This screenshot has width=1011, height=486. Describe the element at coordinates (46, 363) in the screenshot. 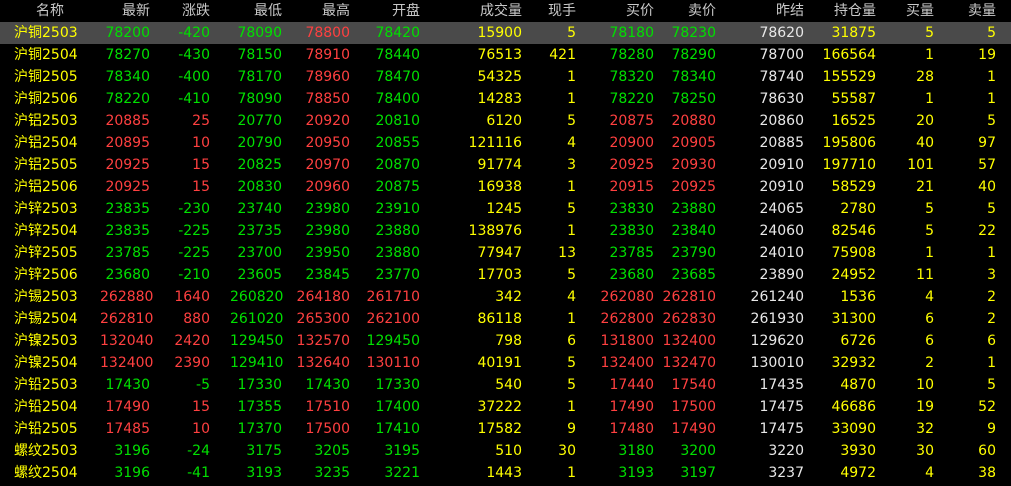

I see `contract-name: 沪镍2504` at that location.